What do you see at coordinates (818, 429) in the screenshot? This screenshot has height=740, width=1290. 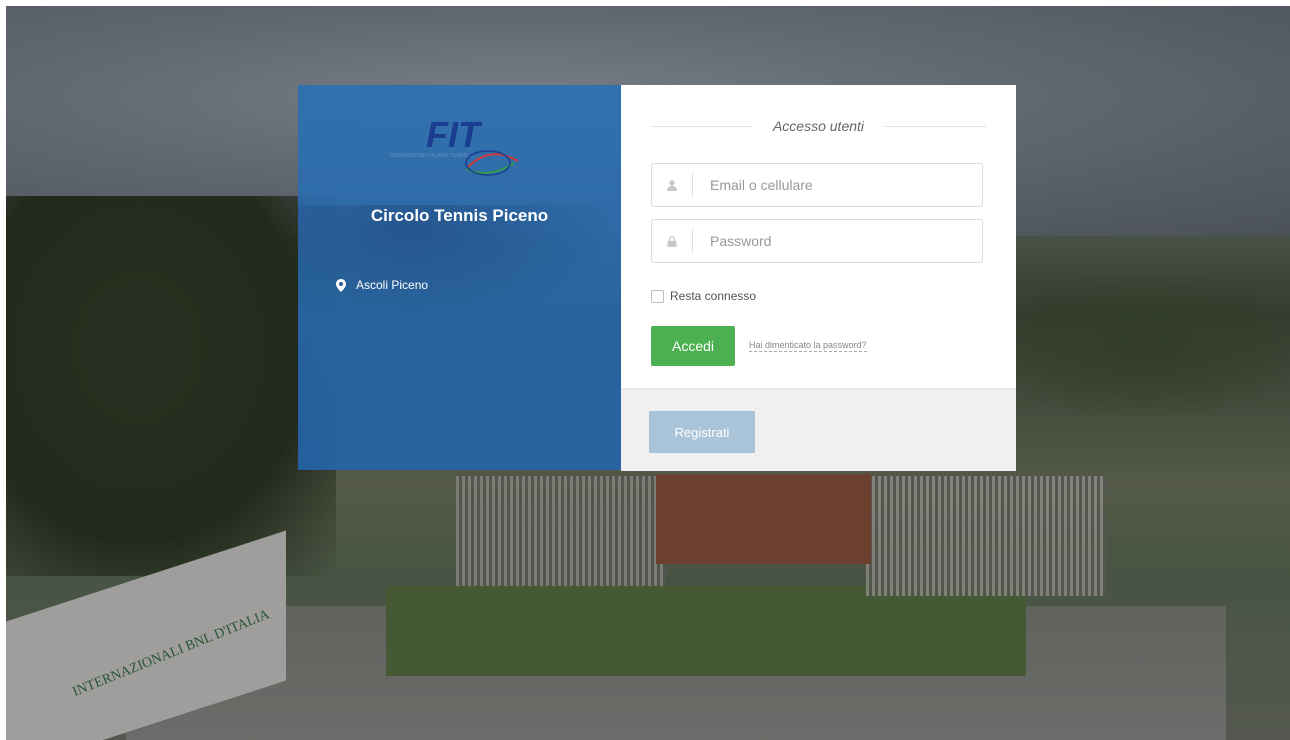 I see `register-footer: Registrati` at bounding box center [818, 429].